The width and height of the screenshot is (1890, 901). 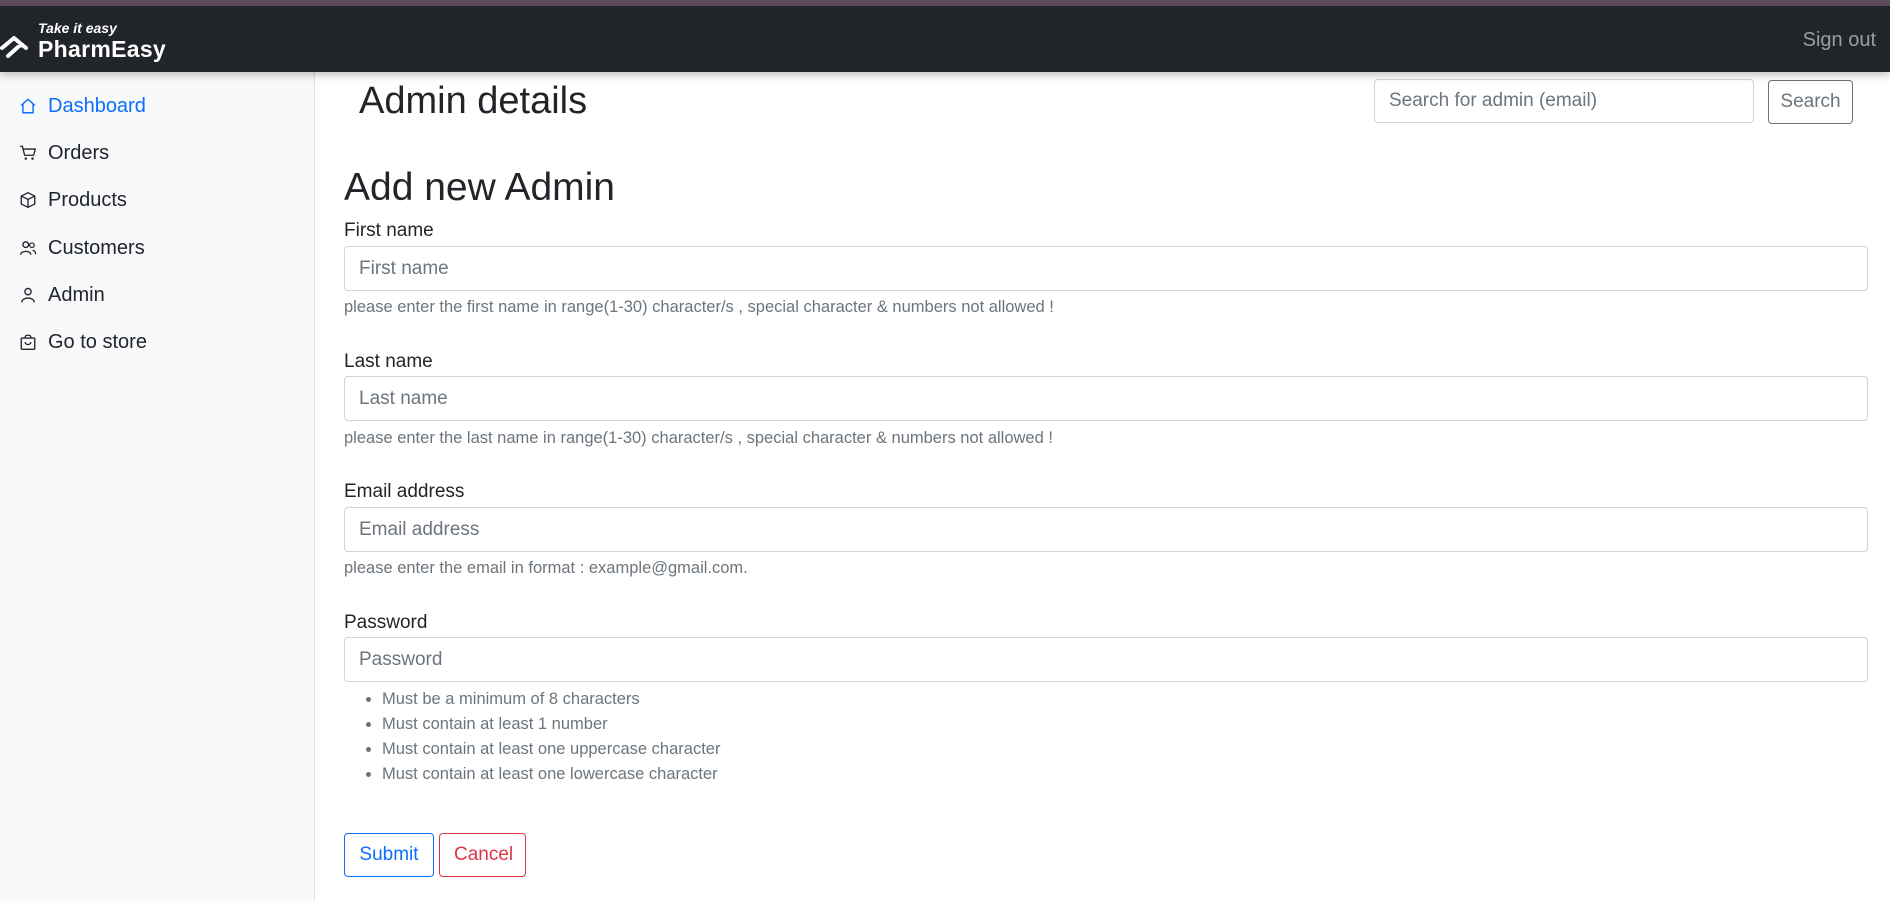 I want to click on first-name-field, so click(x=1106, y=268).